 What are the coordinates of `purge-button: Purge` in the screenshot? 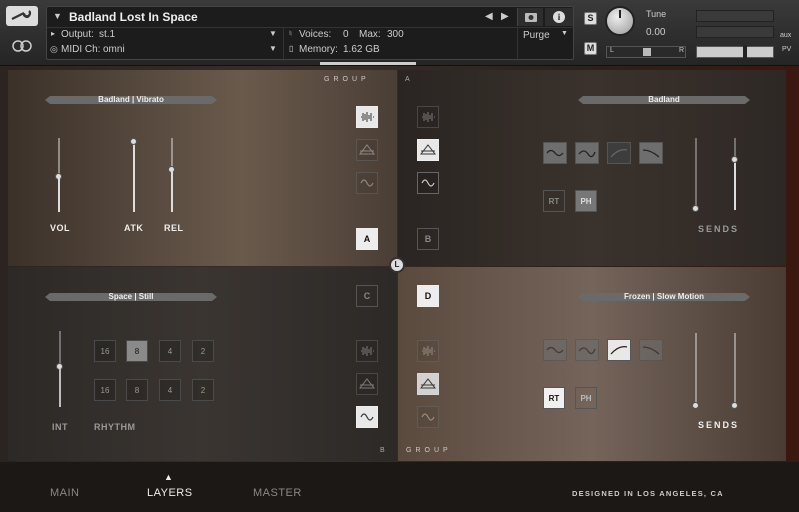 It's located at (536, 35).